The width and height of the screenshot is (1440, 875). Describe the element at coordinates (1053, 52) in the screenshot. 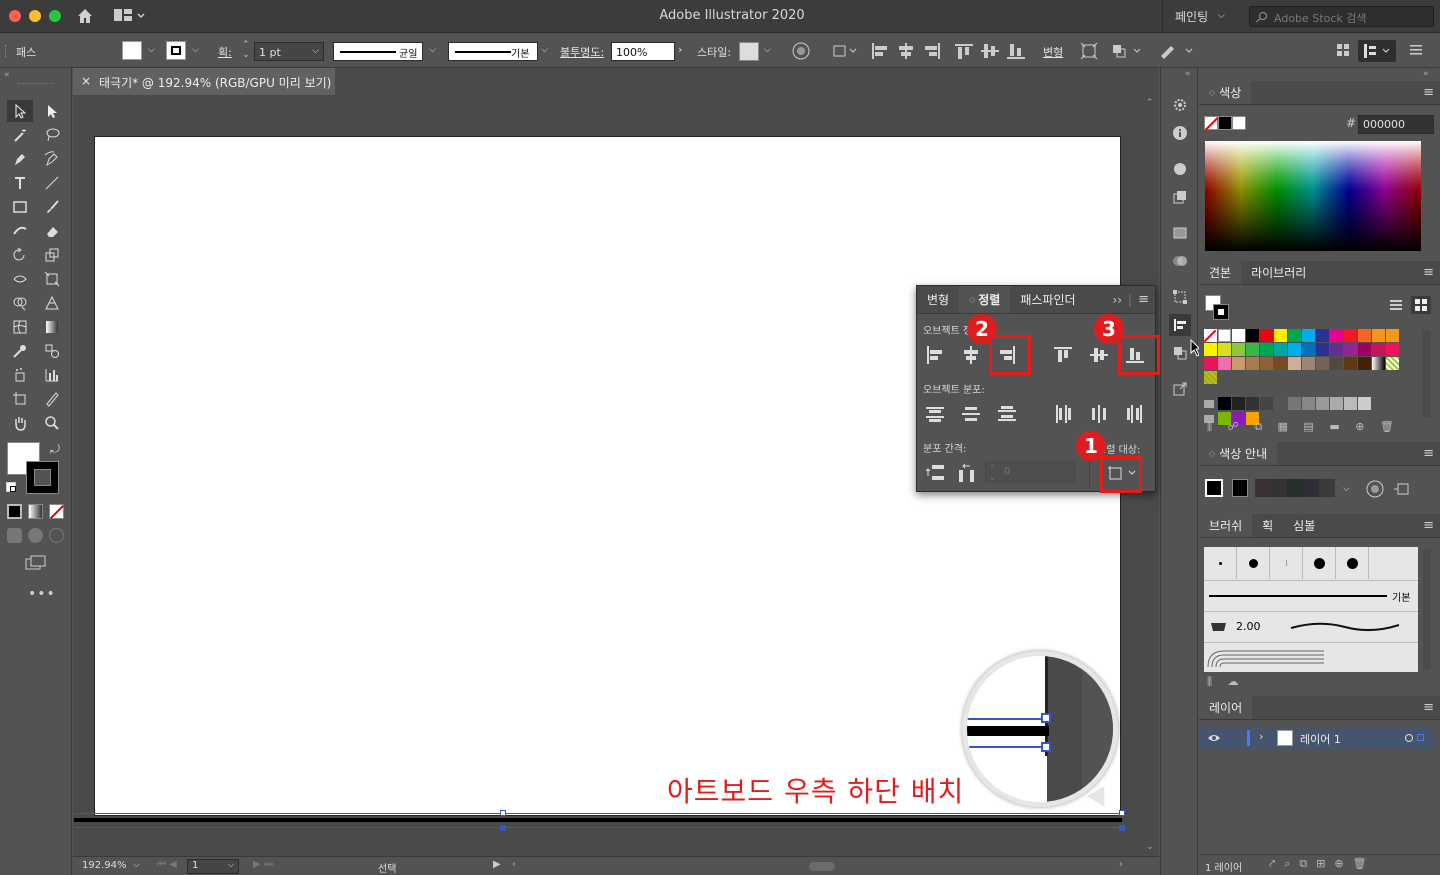

I see `transform-link: 변형` at that location.